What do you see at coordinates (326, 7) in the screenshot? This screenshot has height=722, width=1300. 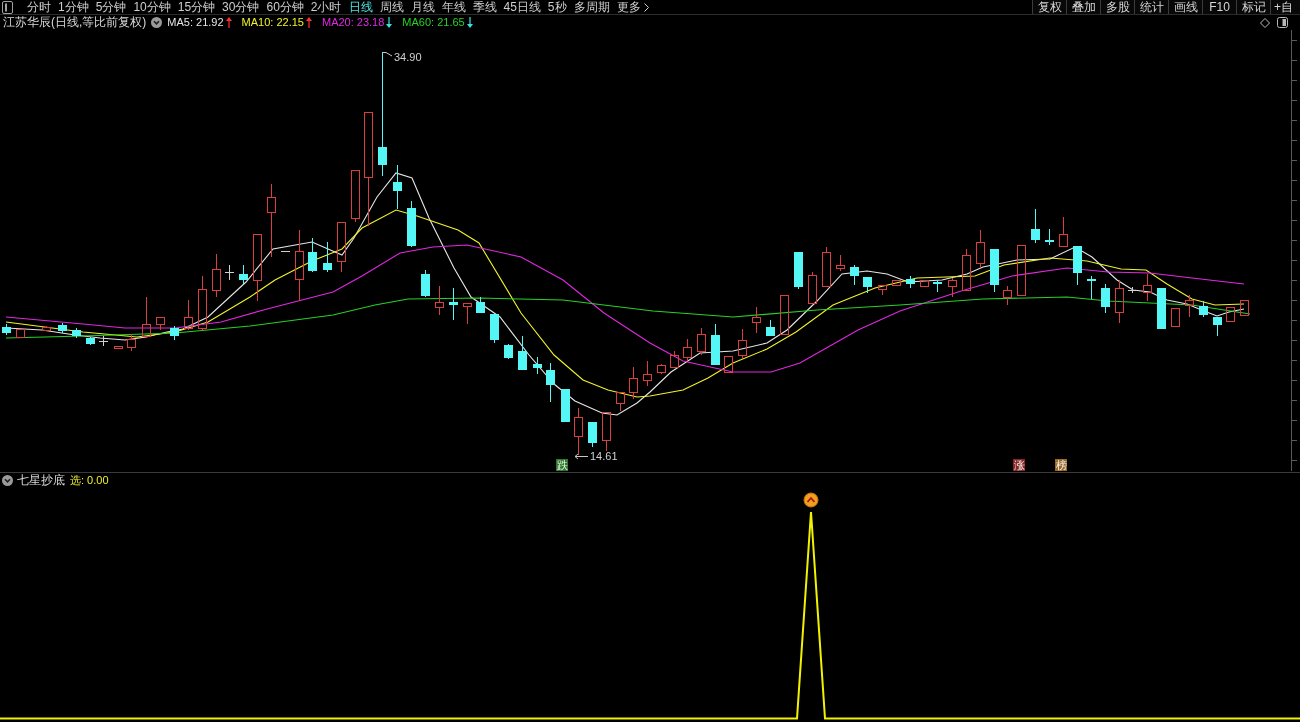 I see `timeframe-tab: 2小时` at bounding box center [326, 7].